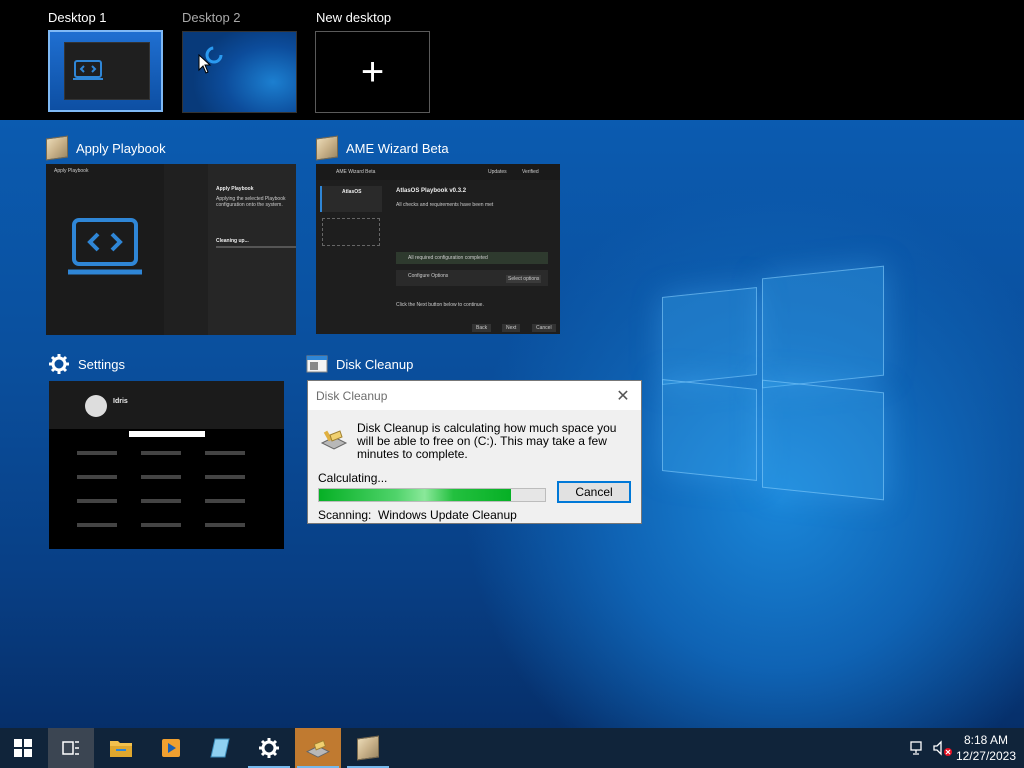 The image size is (1024, 768). I want to click on disk-cleanup-title: Disk Cleanup, so click(375, 364).